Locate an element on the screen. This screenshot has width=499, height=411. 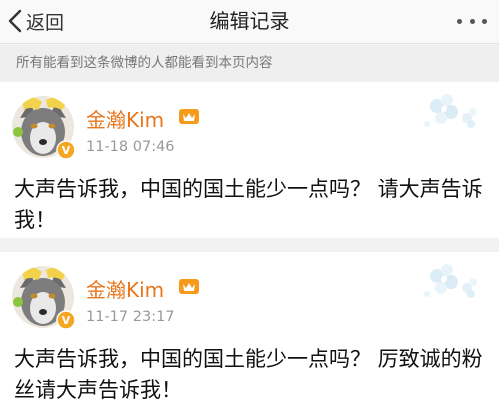
back-label: 返回 is located at coordinates (45, 22).